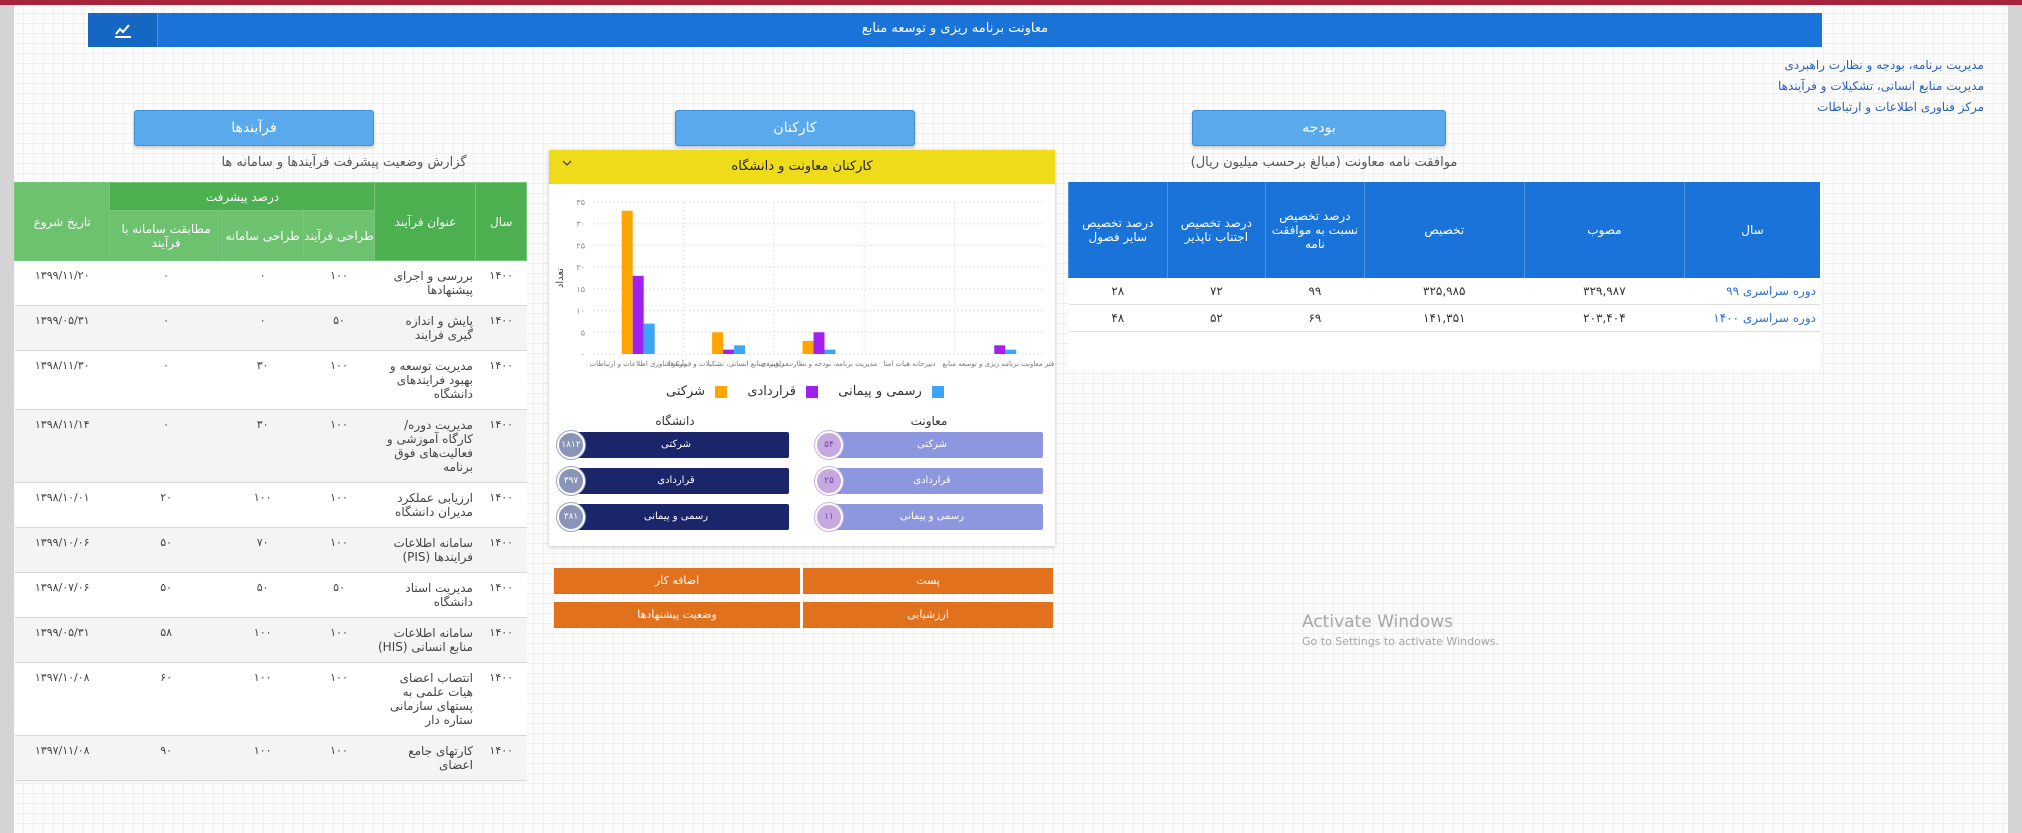  What do you see at coordinates (998, 364) in the screenshot?
I see `x-tick-label: دفتر معاونت برنامه ریزی و توسعه منابع` at bounding box center [998, 364].